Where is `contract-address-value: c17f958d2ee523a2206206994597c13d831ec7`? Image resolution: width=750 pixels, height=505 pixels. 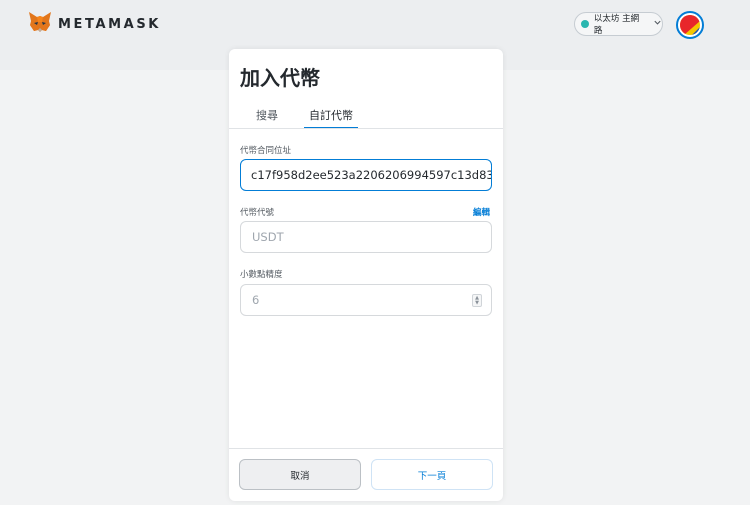 contract-address-value: c17f958d2ee523a2206206994597c13d831ec7 is located at coordinates (371, 175).